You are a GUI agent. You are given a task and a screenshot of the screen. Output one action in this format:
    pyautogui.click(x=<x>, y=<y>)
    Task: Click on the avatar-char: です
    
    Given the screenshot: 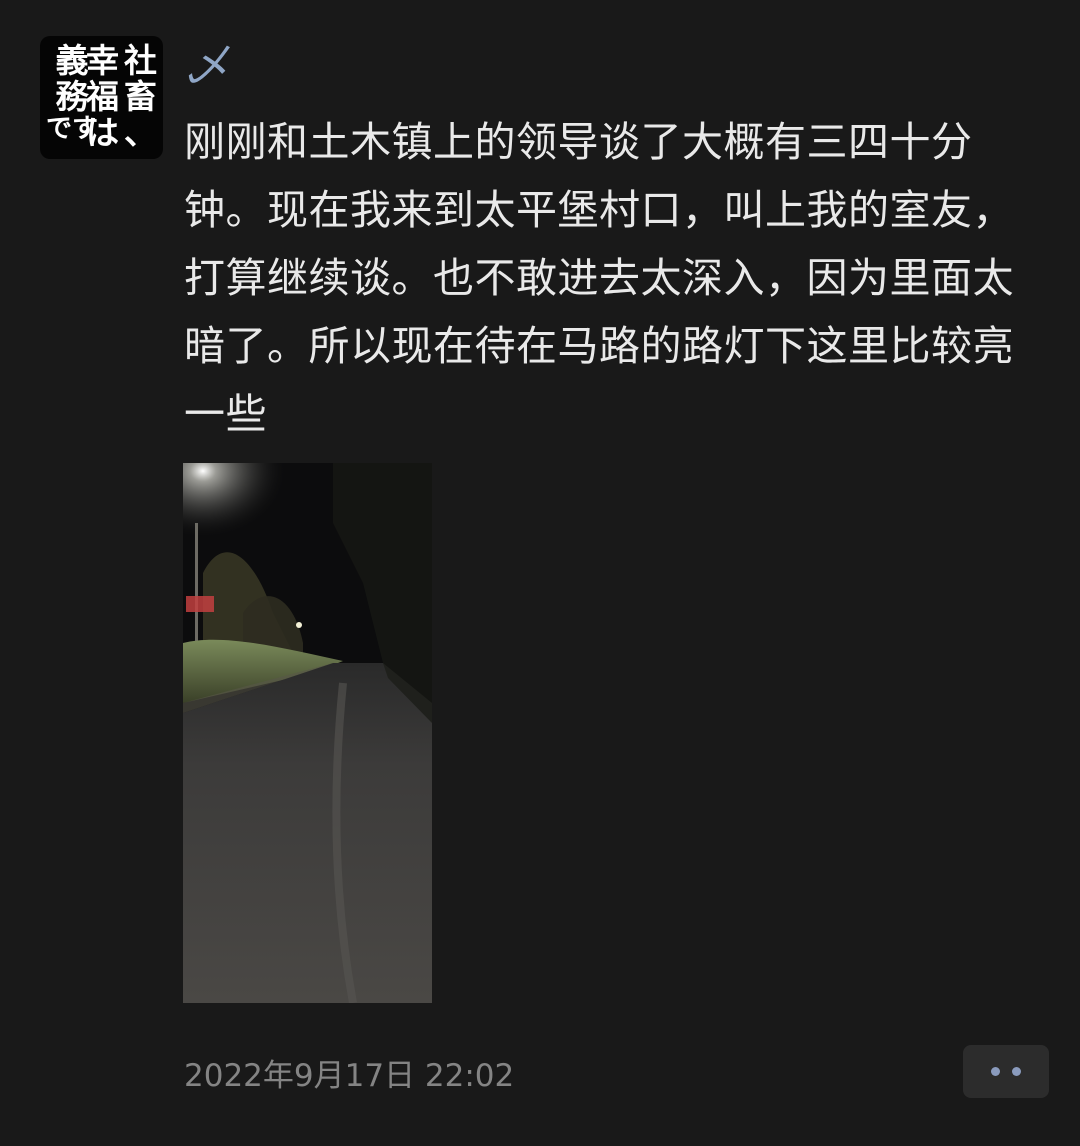 What is the action you would take?
    pyautogui.click(x=72, y=129)
    